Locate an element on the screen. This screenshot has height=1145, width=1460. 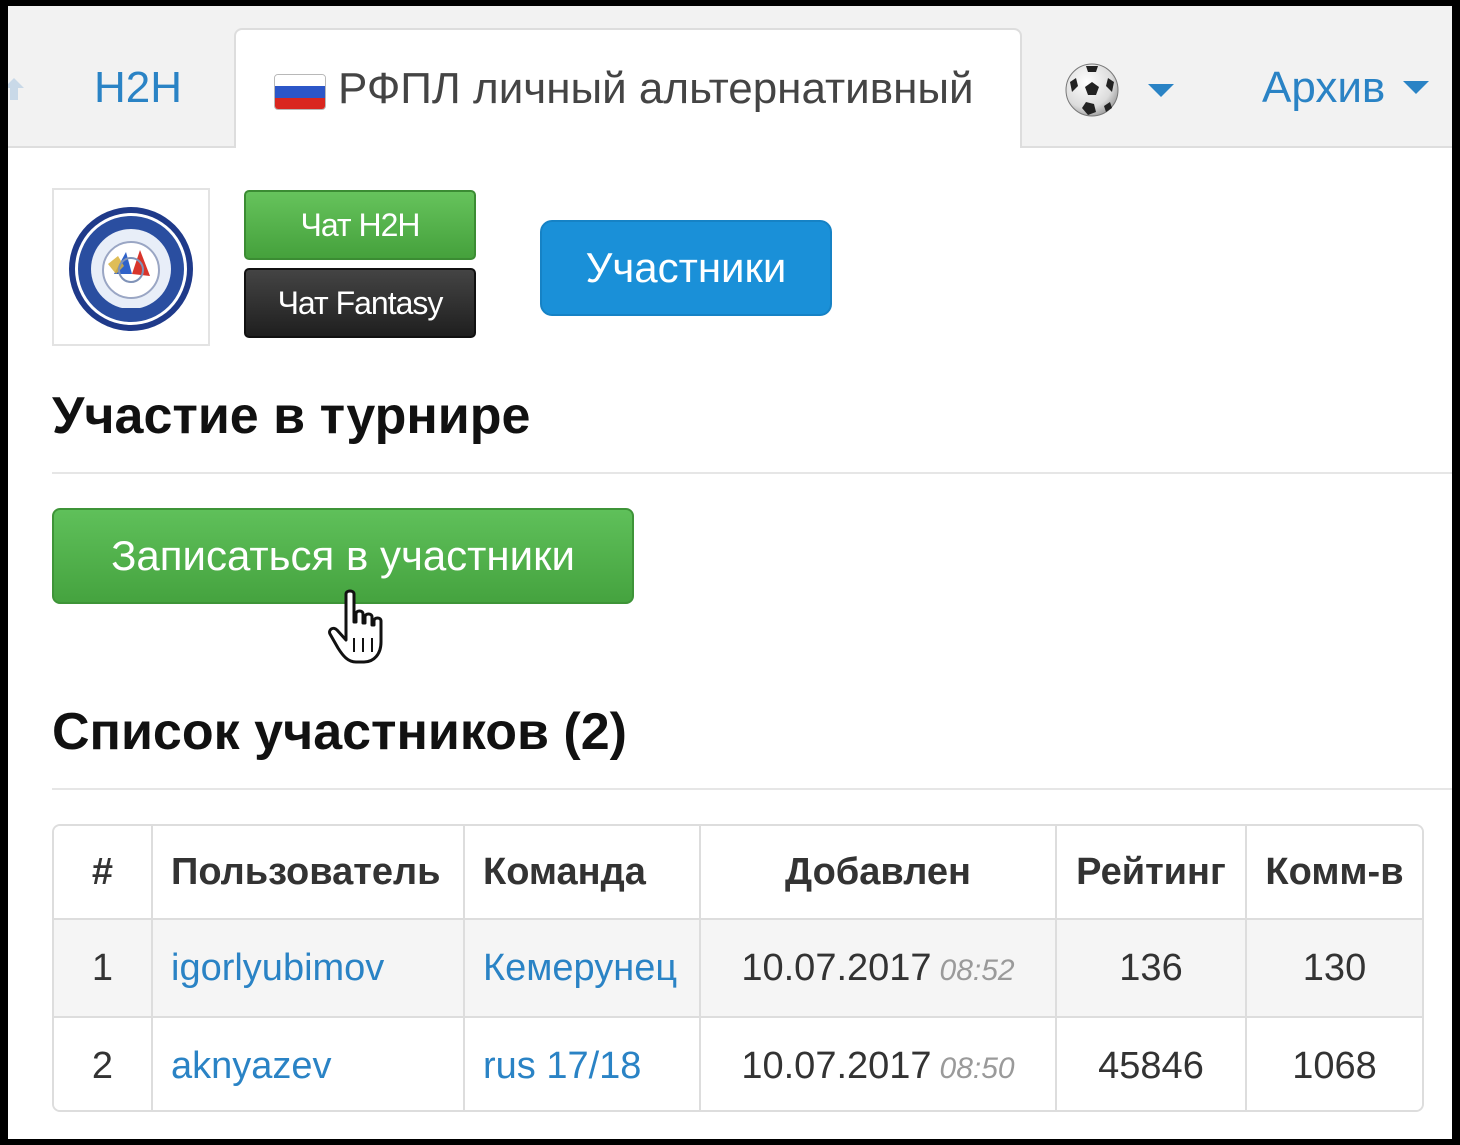
user-cell: igorlyubimov is located at coordinates (308, 968).